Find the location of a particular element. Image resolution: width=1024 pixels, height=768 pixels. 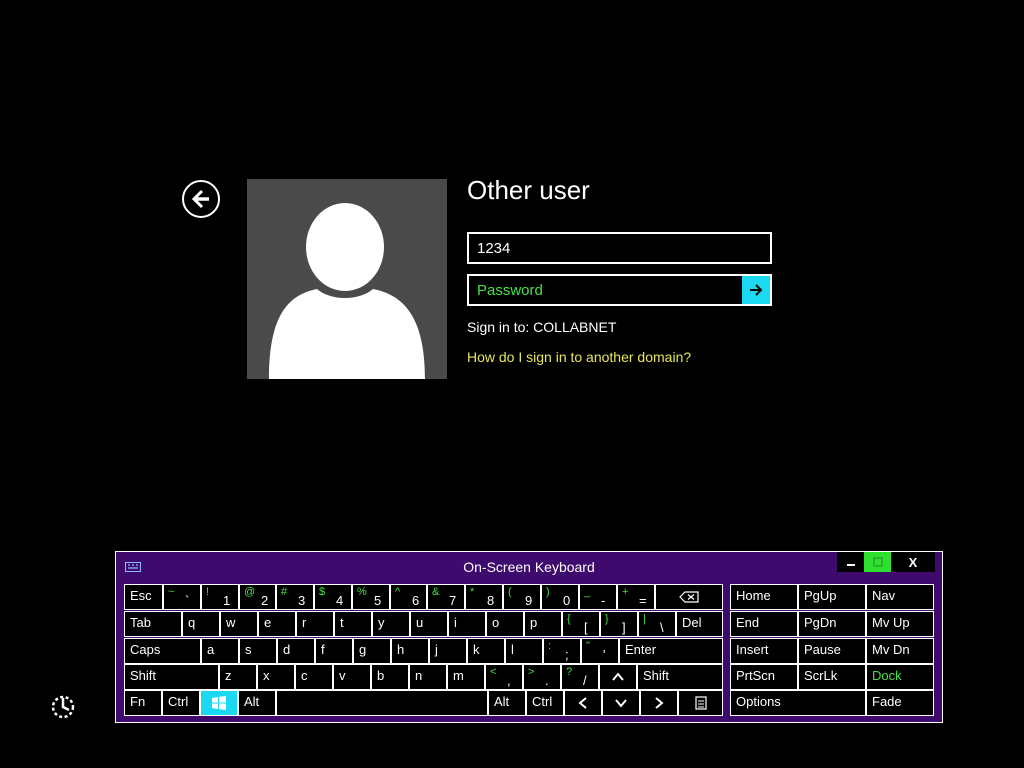

key-1: ! 1 is located at coordinates (220, 597).